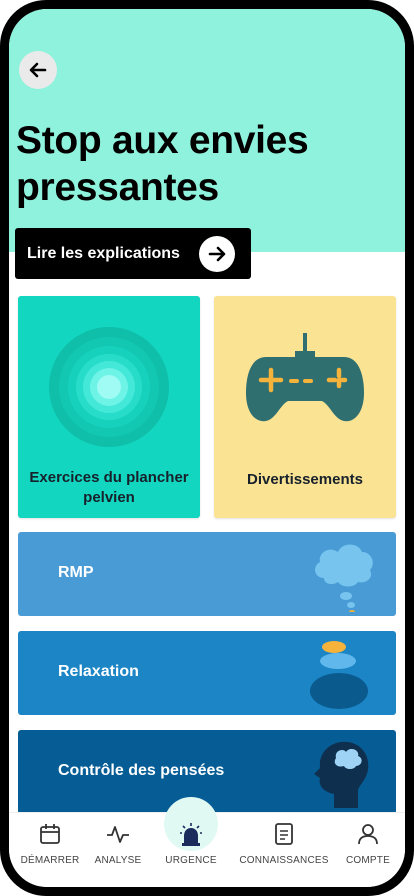 The width and height of the screenshot is (414, 896). Describe the element at coordinates (109, 487) in the screenshot. I see `pelvic-floor-label: Exercices du plancher pelvien` at that location.